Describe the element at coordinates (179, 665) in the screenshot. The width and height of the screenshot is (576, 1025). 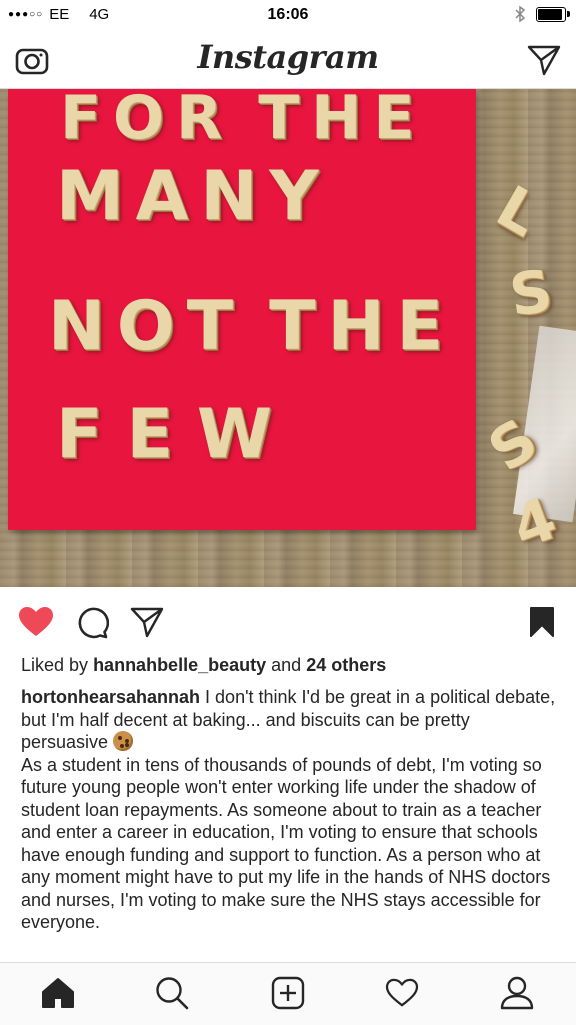
I see `liked-by-username-link: hannahbelle_beauty` at that location.